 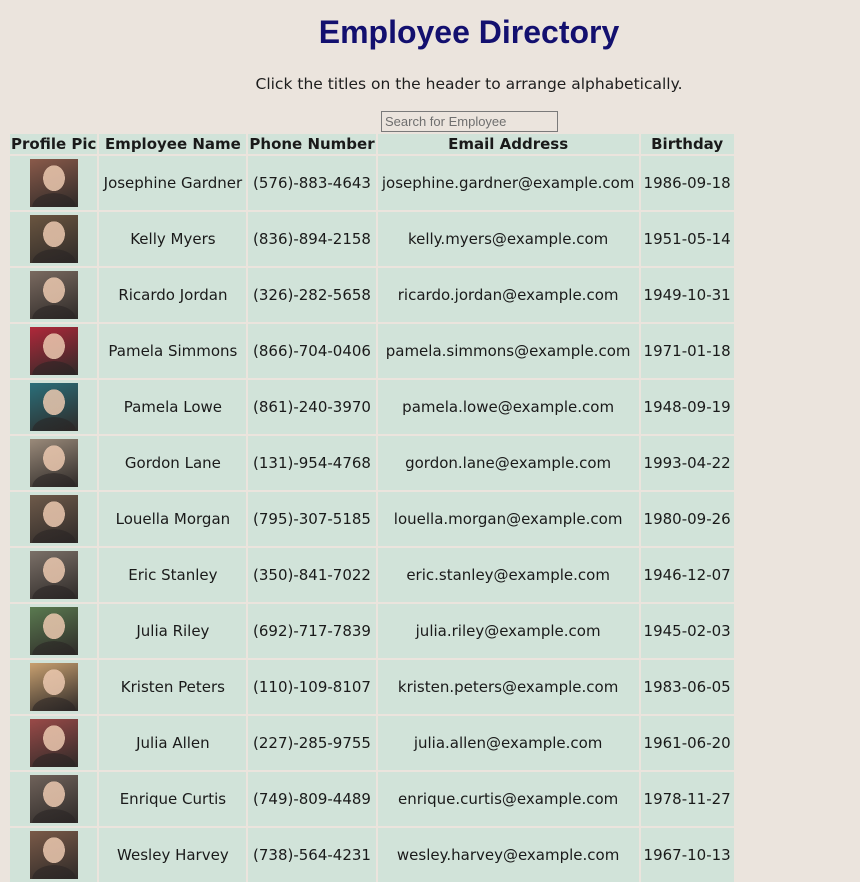 I want to click on birthday: 1967-10-13, so click(x=687, y=855).